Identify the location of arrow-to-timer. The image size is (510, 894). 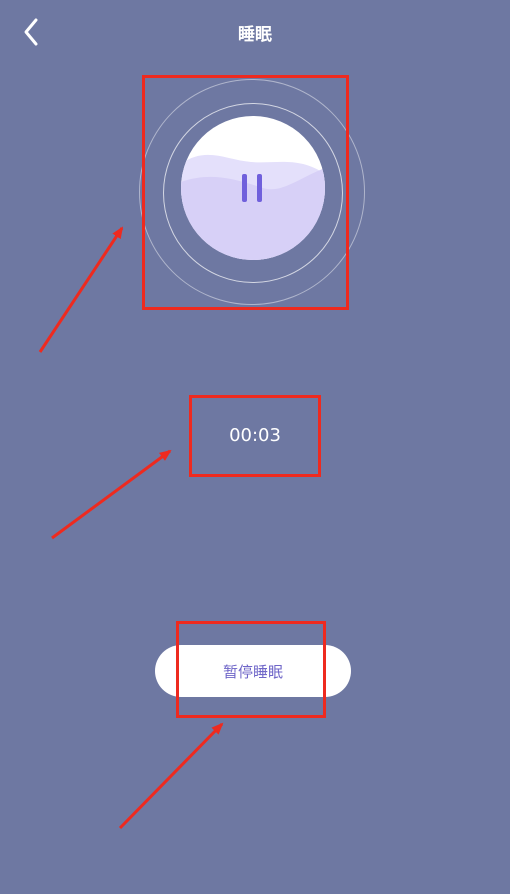
(111, 494).